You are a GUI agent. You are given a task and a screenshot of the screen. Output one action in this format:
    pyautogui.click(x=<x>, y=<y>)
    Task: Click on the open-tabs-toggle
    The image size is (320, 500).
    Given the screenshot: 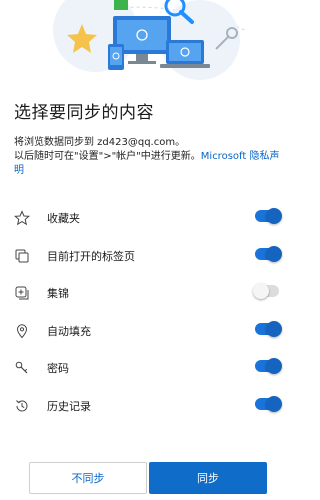 What is the action you would take?
    pyautogui.click(x=268, y=253)
    